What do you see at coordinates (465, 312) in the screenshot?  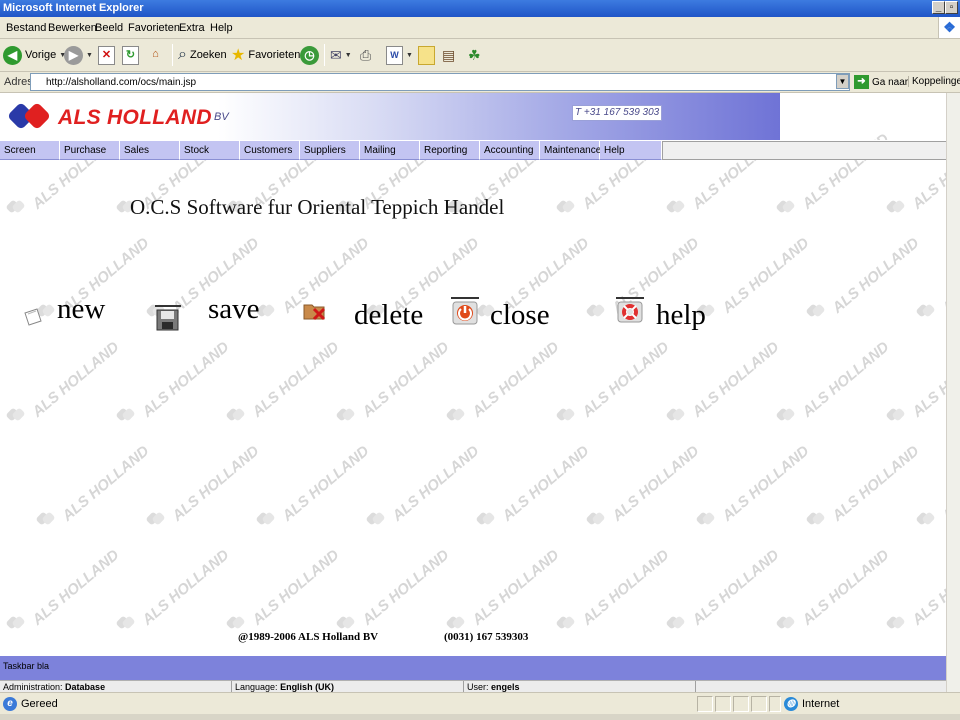 I see `close-icon` at bounding box center [465, 312].